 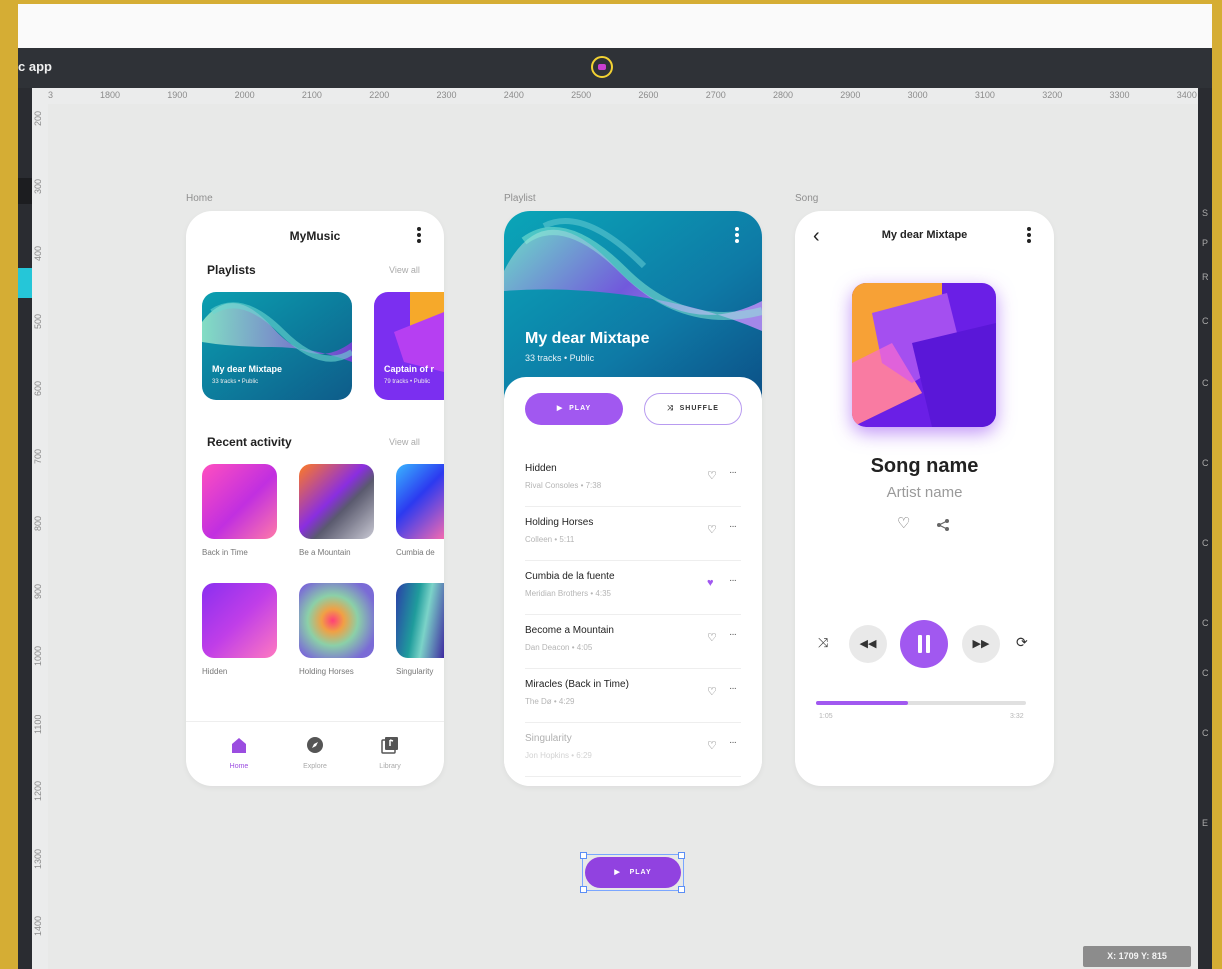 I want to click on time-elapsed: 1:05, so click(x=826, y=716).